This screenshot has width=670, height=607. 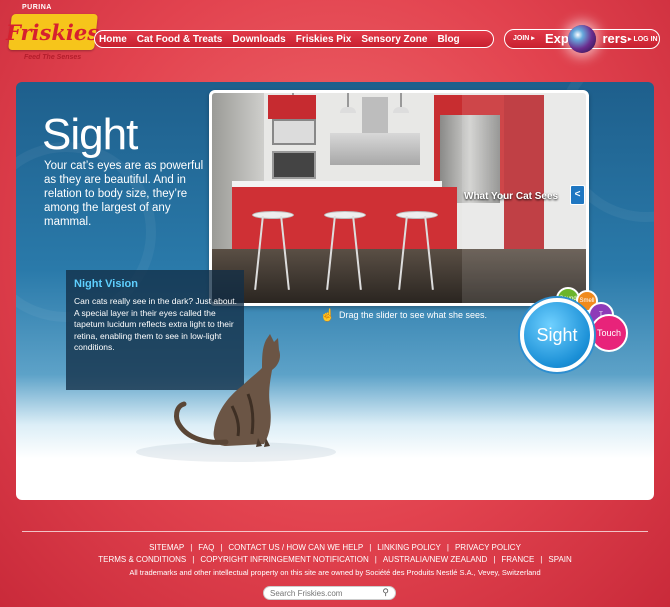 What do you see at coordinates (320, 593) in the screenshot?
I see `search-input` at bounding box center [320, 593].